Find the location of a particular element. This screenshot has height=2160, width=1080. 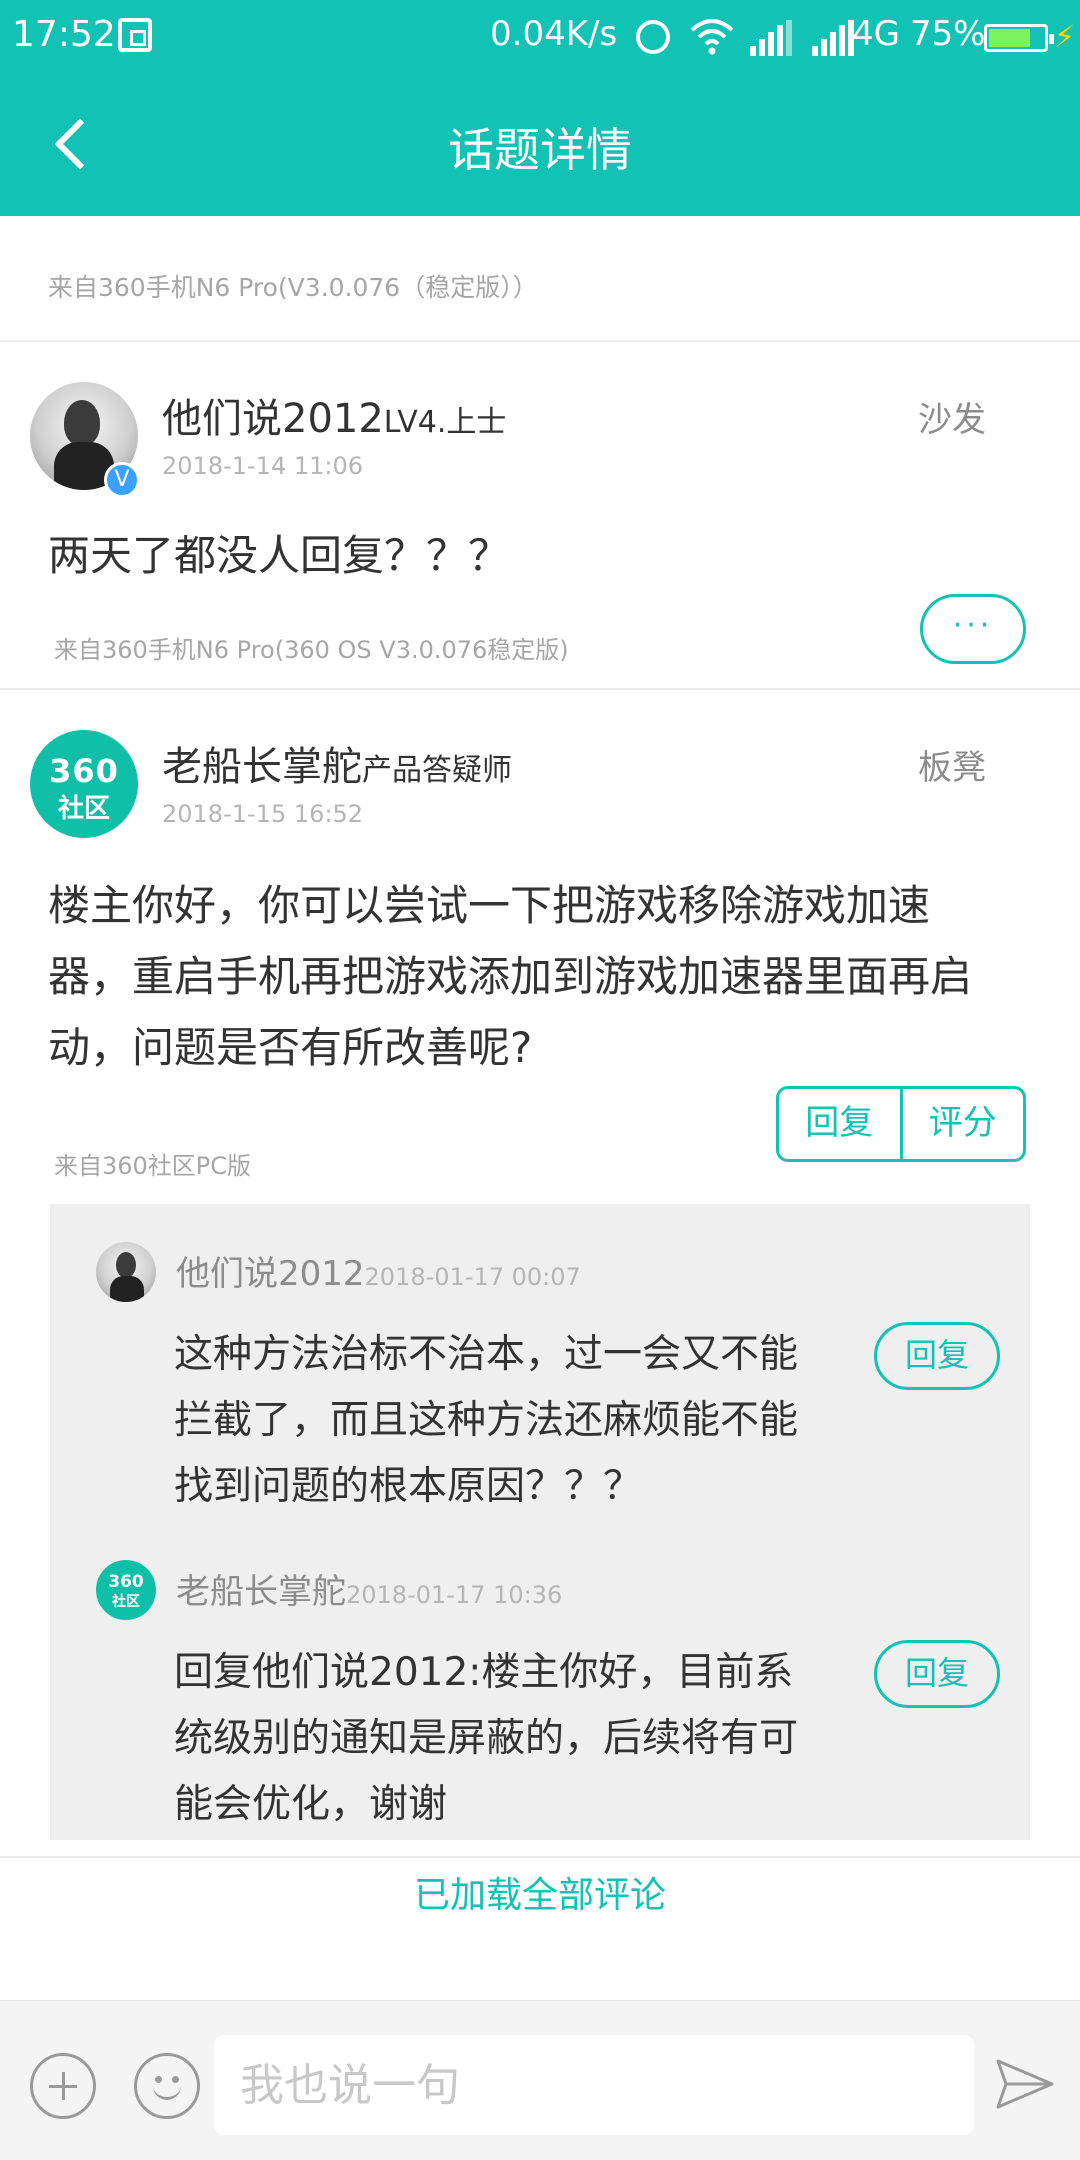

post-date: 2018-1-15 16:52 is located at coordinates (262, 814).